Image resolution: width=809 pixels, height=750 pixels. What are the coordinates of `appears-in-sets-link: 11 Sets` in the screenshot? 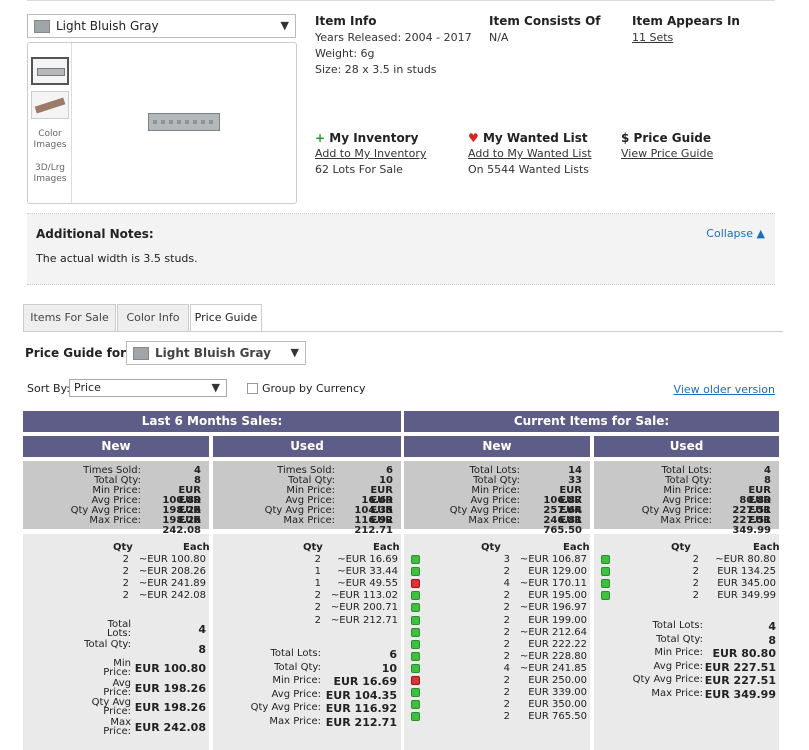 It's located at (652, 38).